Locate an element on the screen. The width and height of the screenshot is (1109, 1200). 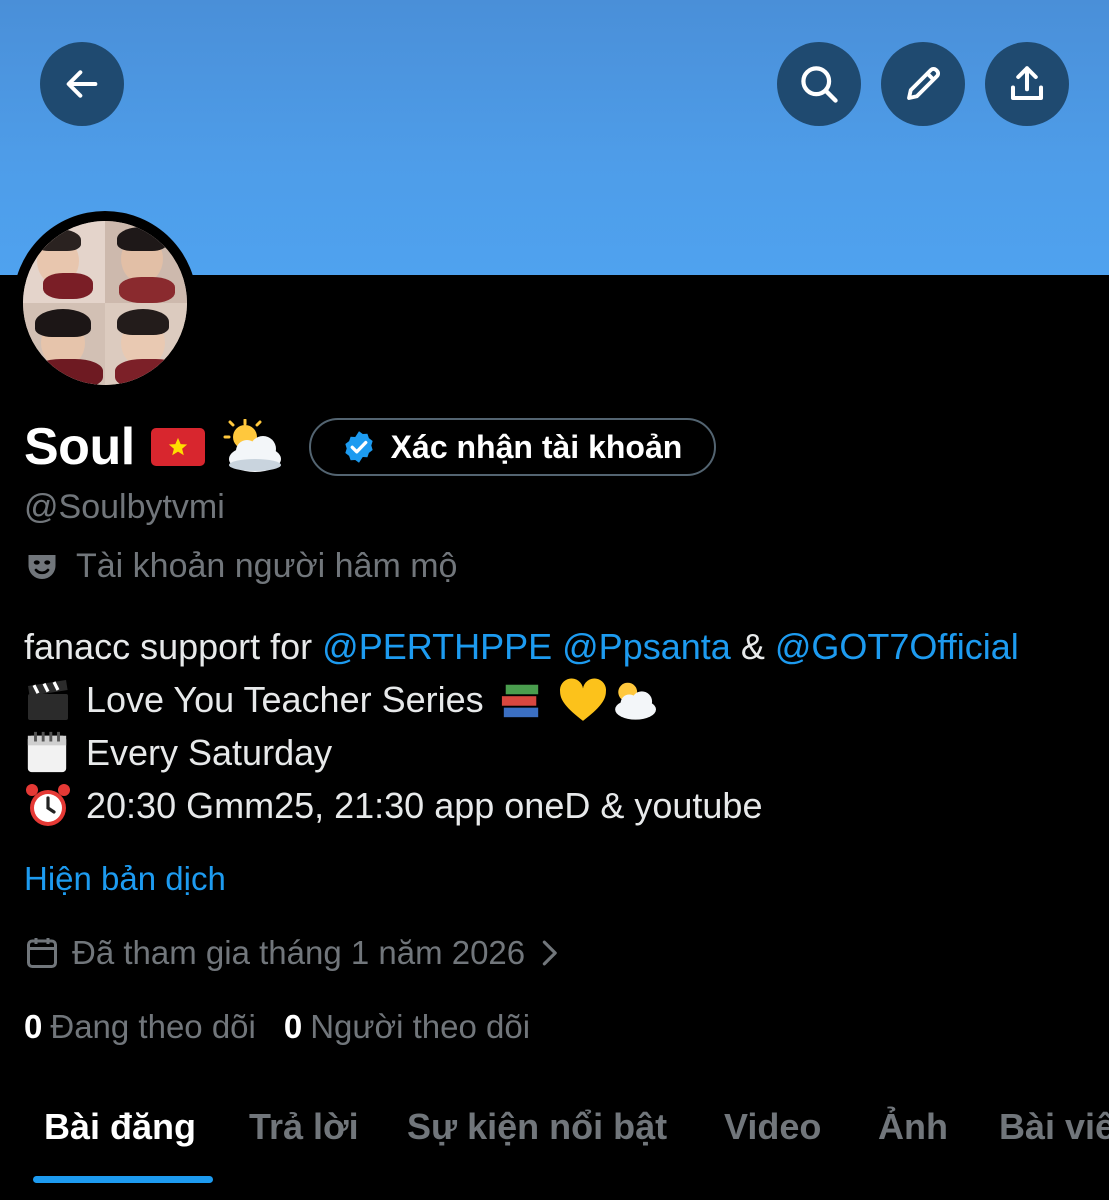
books-icon is located at coordinates (519, 700).